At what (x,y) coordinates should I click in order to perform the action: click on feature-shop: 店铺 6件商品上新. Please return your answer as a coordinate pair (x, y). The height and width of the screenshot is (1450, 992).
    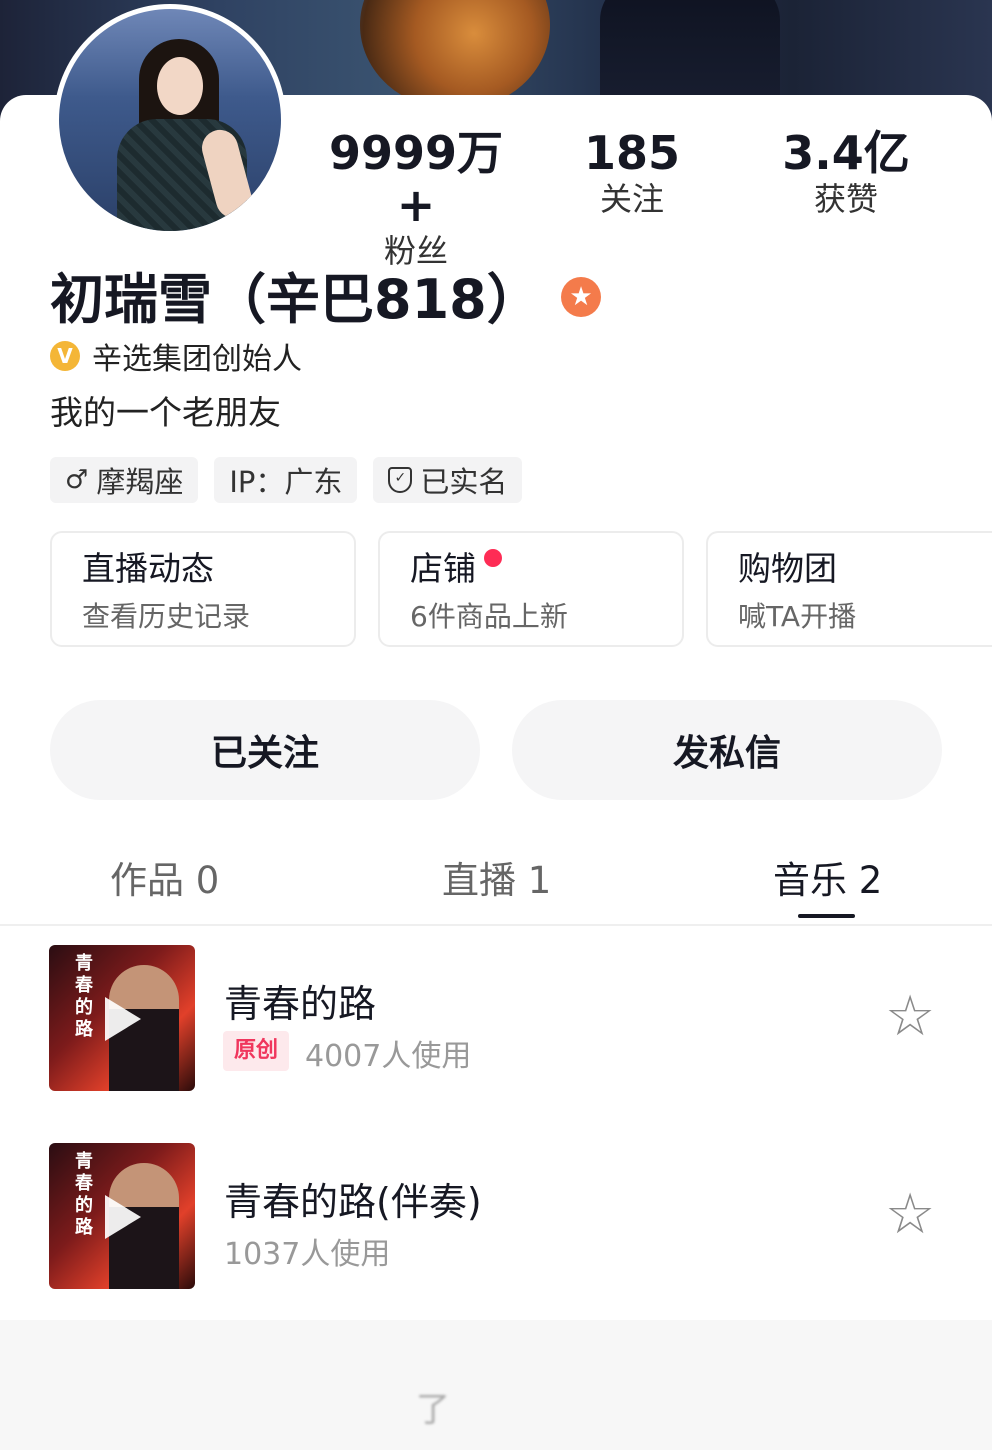
    Looking at the image, I should click on (531, 589).